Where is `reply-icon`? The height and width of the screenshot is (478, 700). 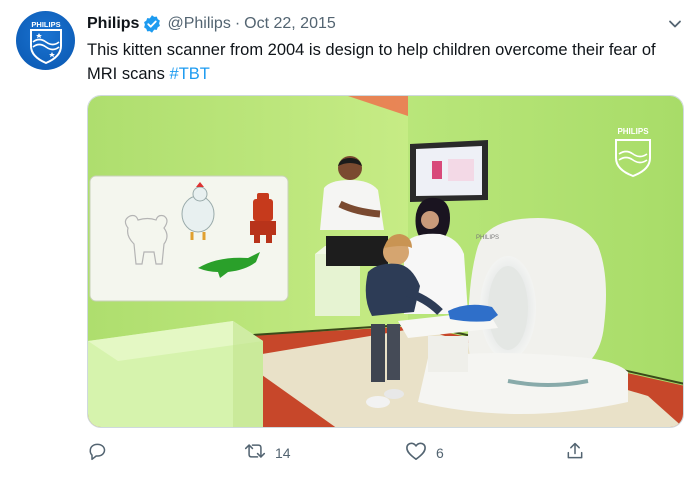 reply-icon is located at coordinates (97, 453).